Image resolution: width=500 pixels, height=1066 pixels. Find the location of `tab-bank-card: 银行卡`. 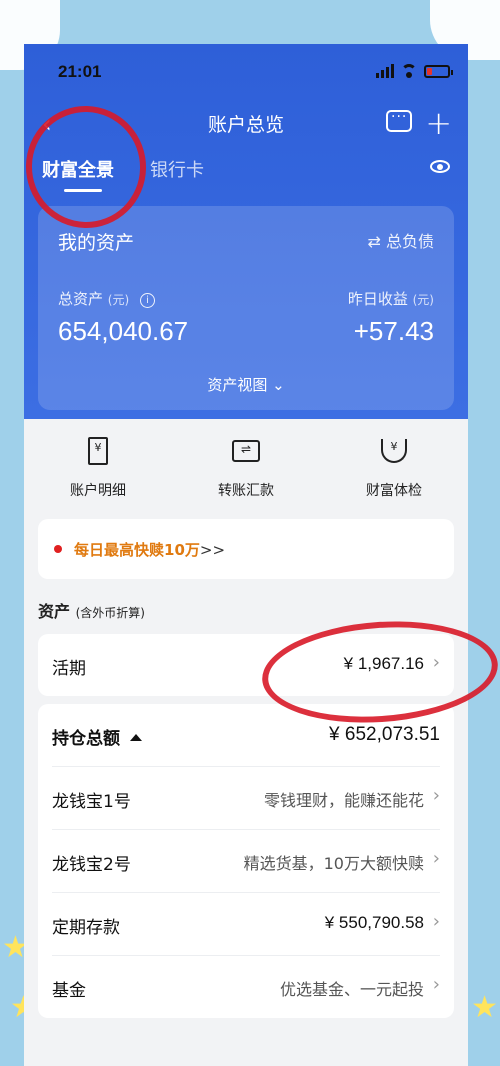

tab-bank-card: 银行卡 is located at coordinates (177, 174).